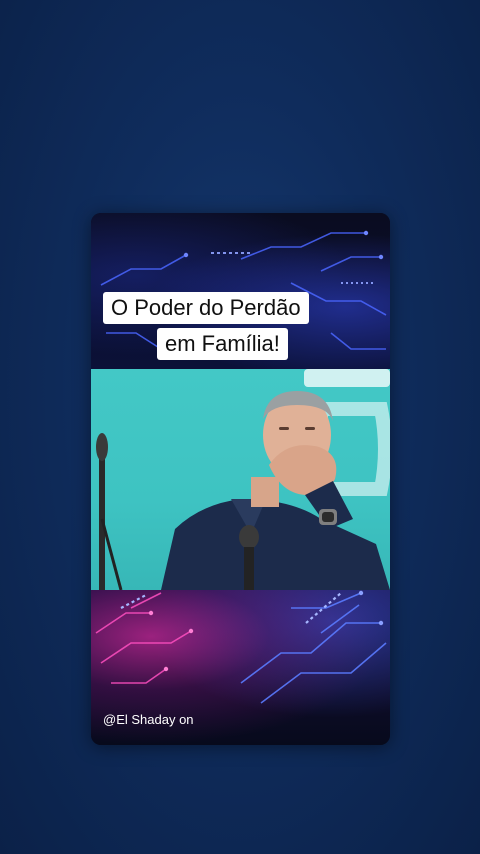 The image size is (480, 854). I want to click on title-caption: O Poder do Perdão em Família!, so click(240, 331).